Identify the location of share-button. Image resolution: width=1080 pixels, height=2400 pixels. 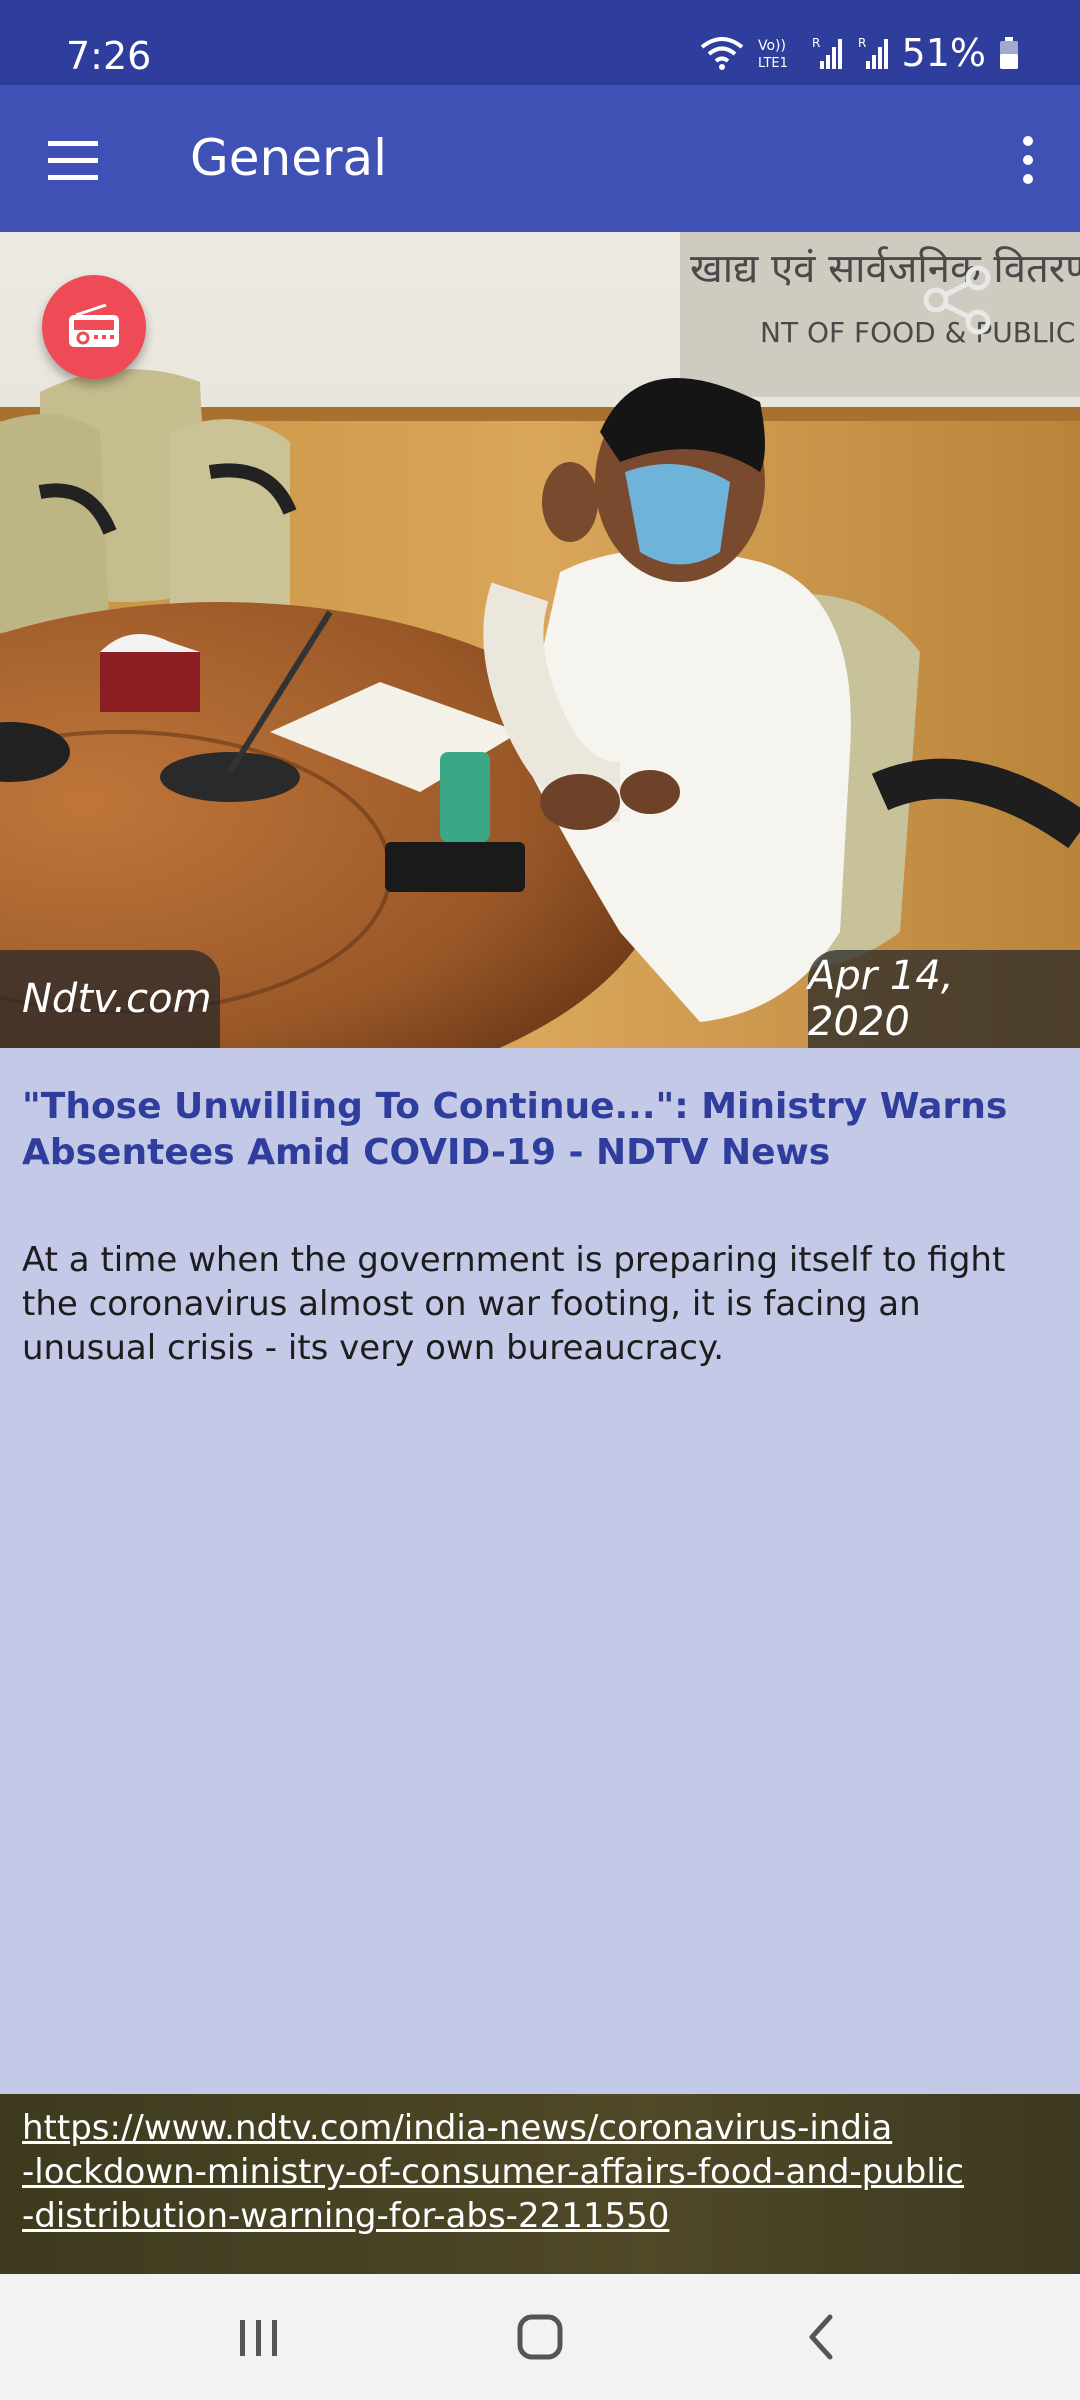
(958, 300).